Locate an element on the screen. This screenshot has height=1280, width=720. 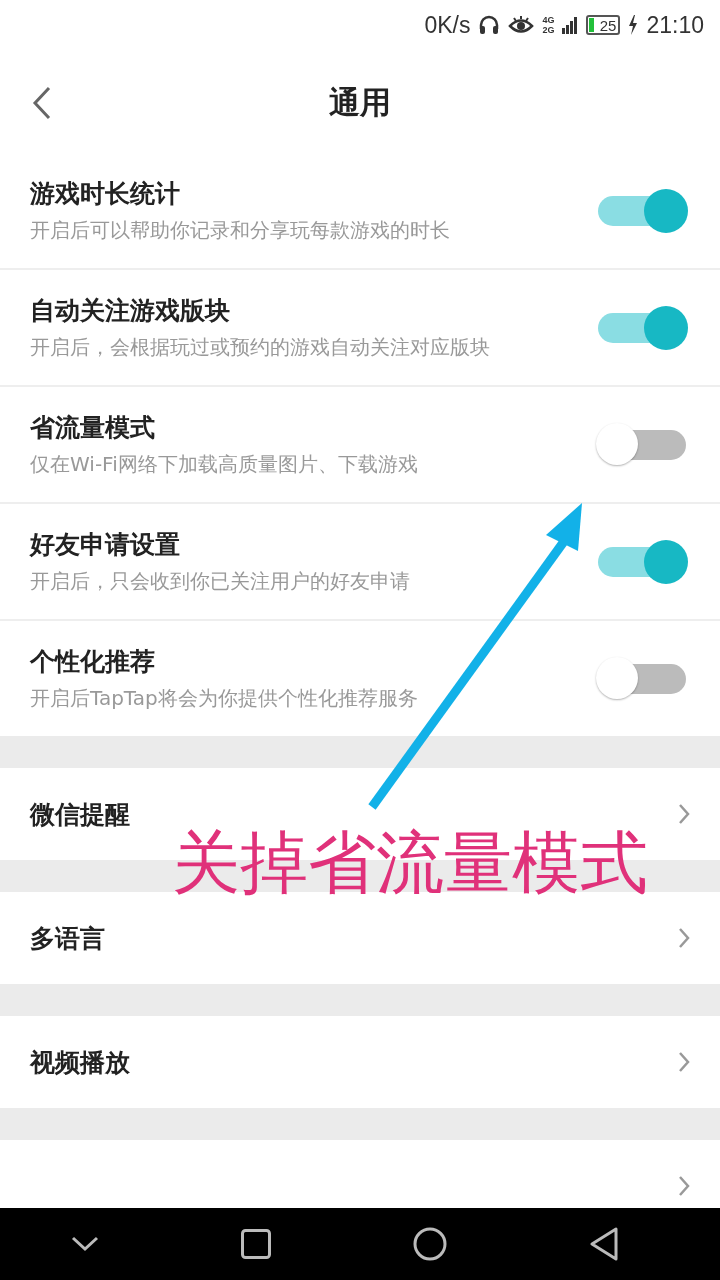
setting-title: 游戏时长统计 is located at coordinates (105, 194).